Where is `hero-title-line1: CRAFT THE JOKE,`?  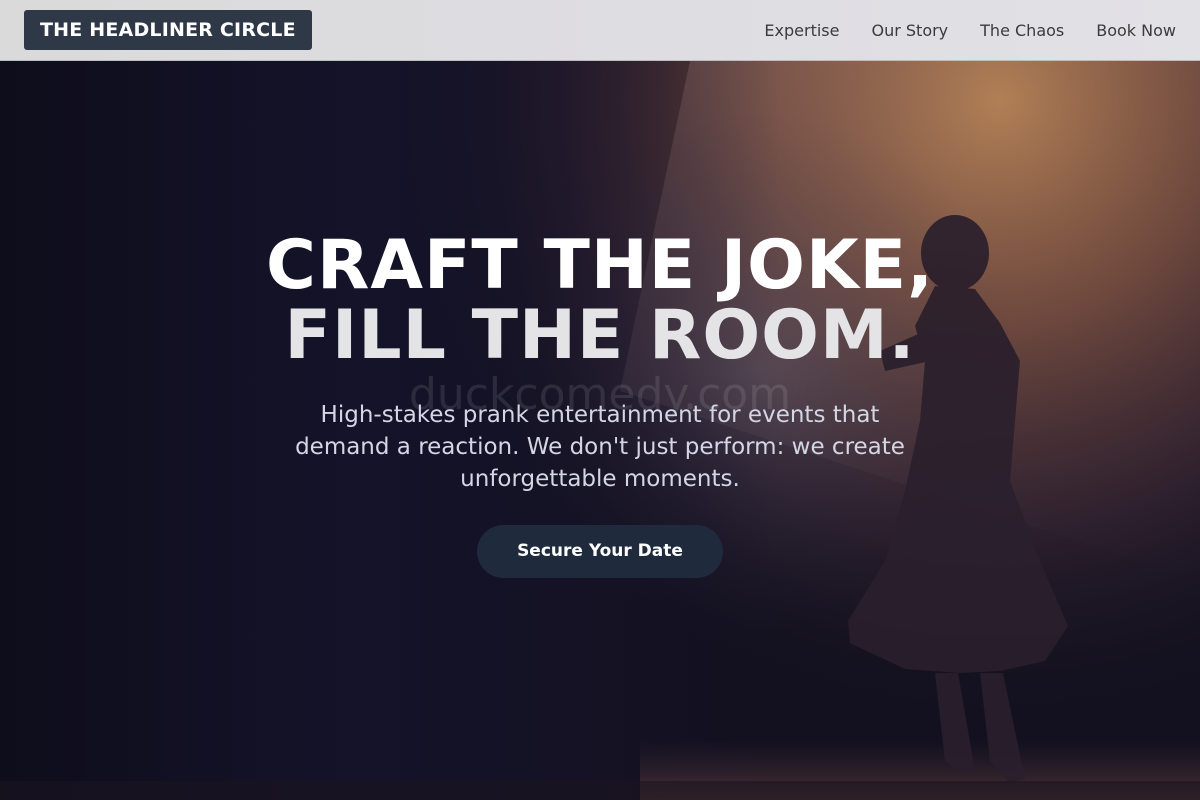
hero-title-line1: CRAFT THE JOKE, is located at coordinates (600, 265).